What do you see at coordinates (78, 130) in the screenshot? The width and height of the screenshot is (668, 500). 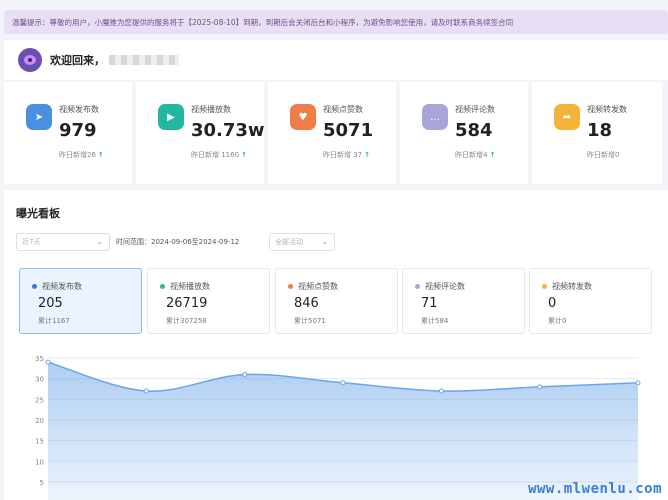 I see `stat-value: 979` at bounding box center [78, 130].